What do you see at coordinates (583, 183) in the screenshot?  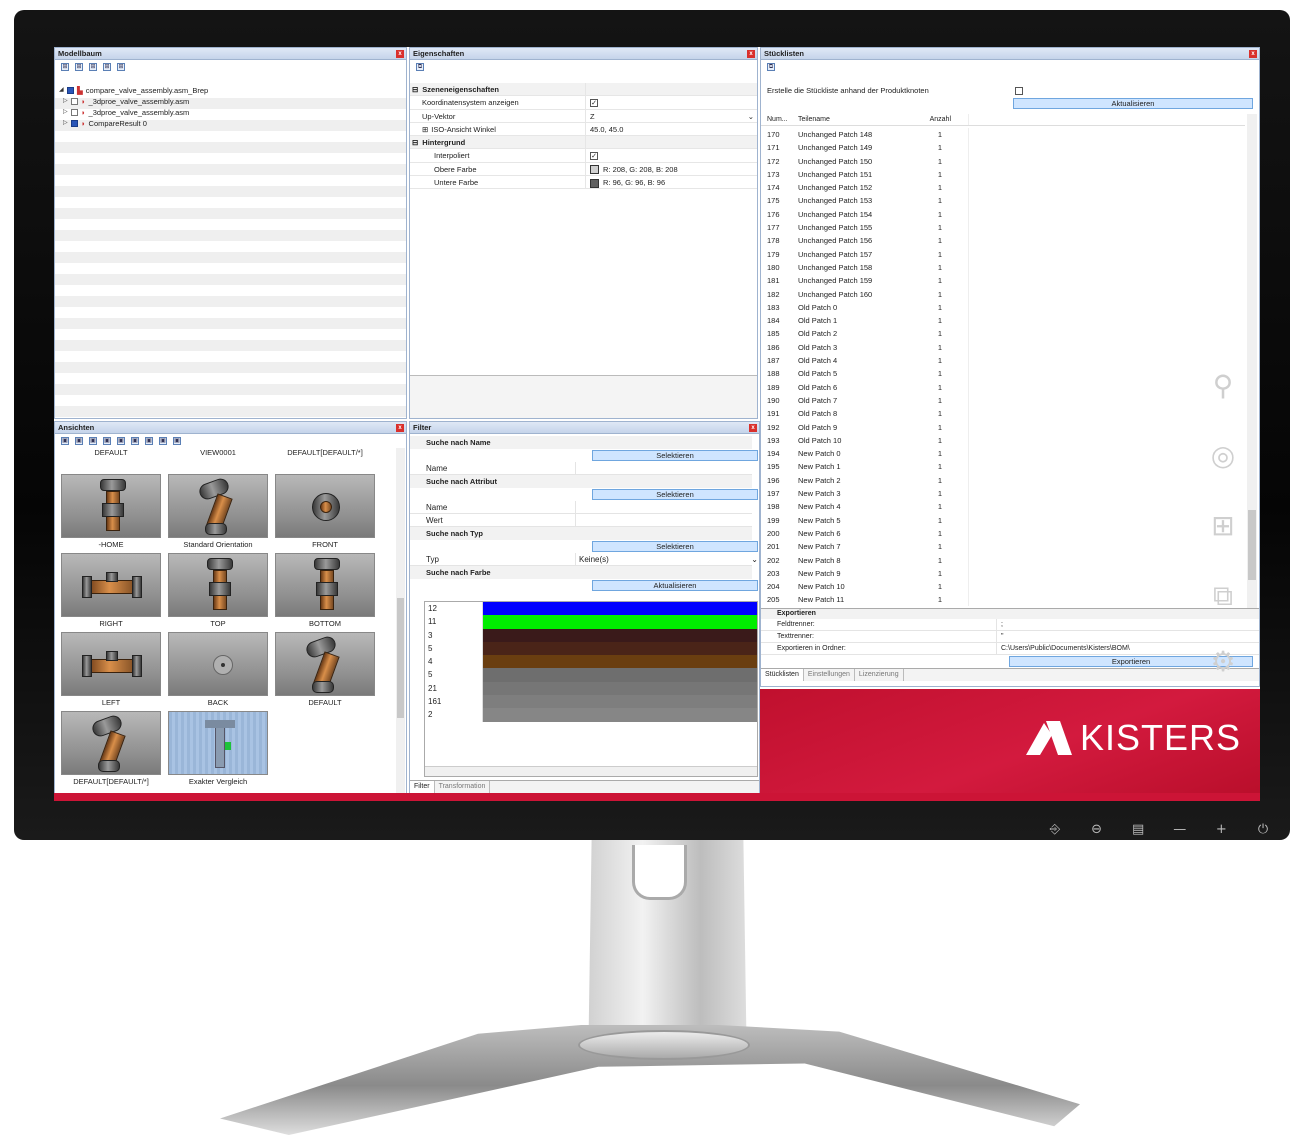 I see `property-row: Untere Farbe R: 96, G: 96, B: 96` at bounding box center [583, 183].